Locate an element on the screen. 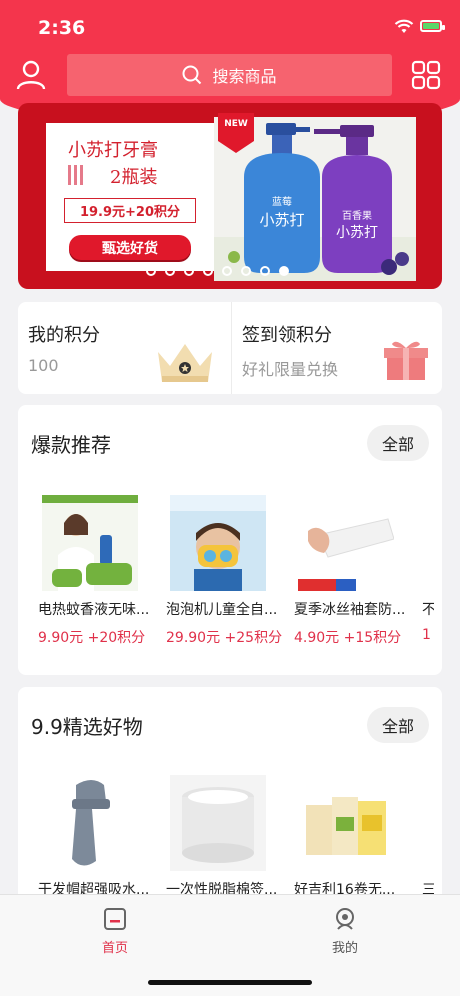  sign-in-label: 签到领积分 is located at coordinates (287, 334).